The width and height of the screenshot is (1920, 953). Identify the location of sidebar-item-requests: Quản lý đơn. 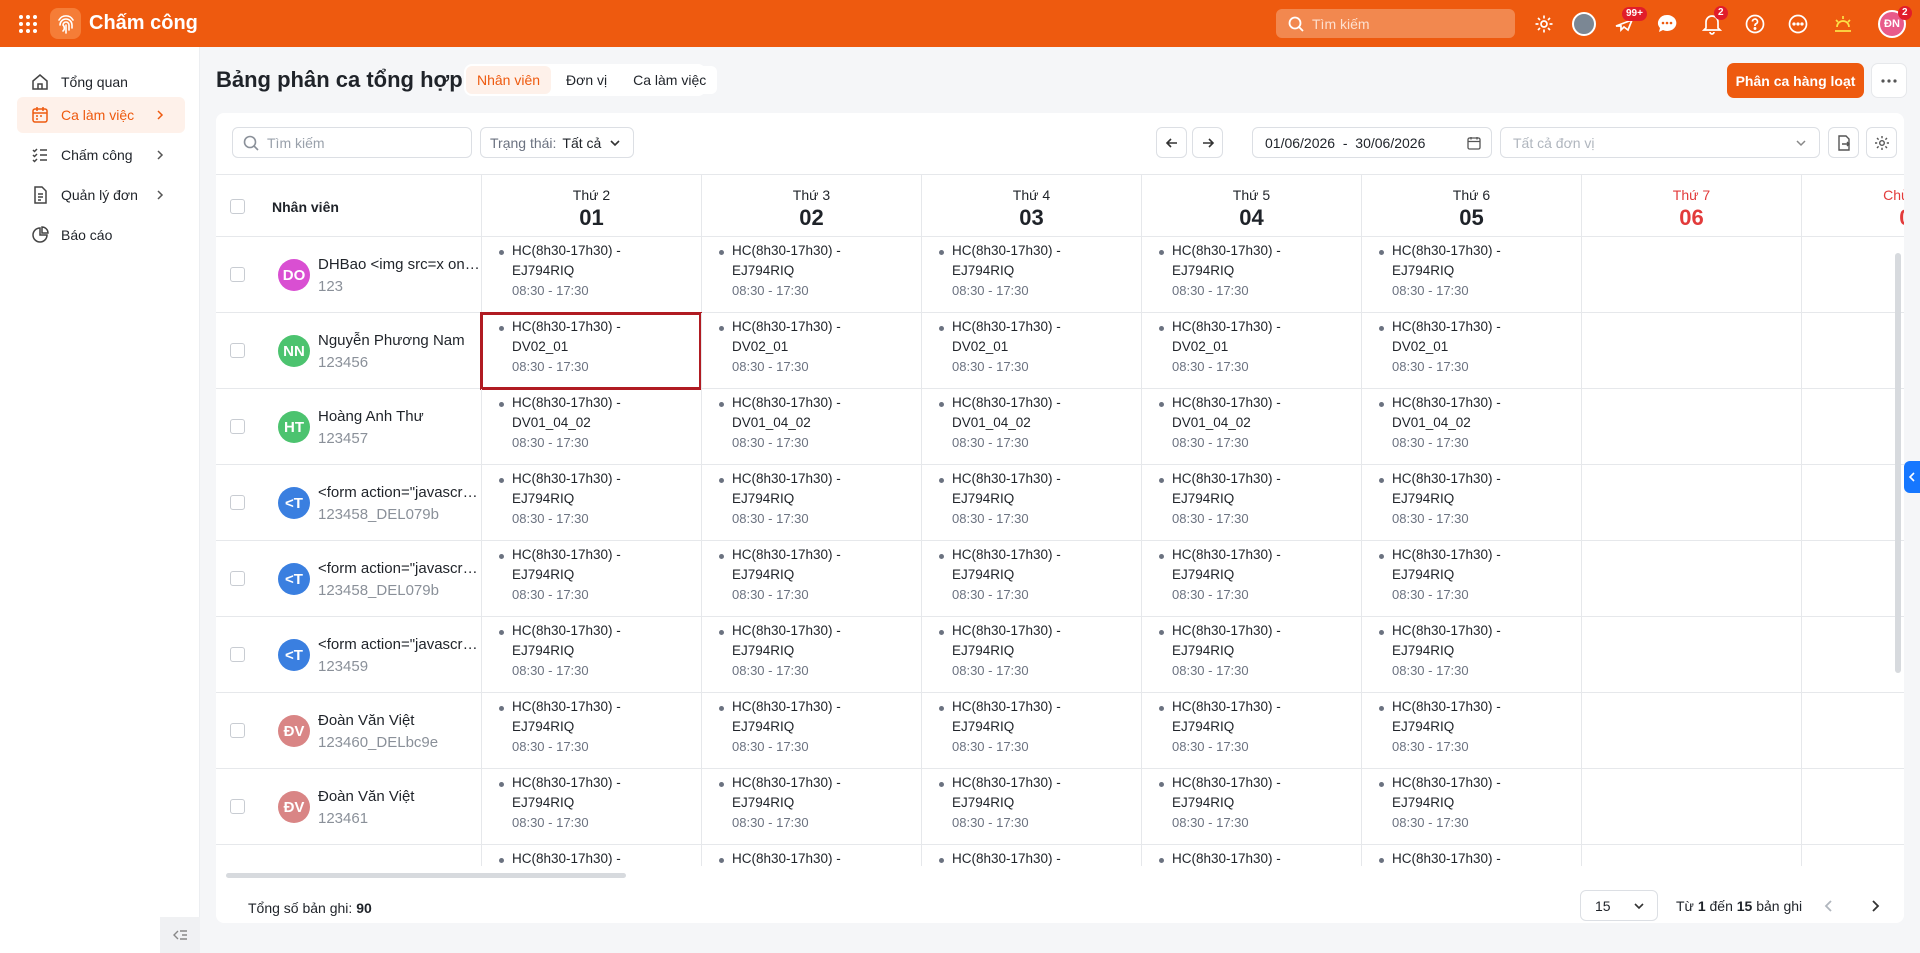
(101, 195).